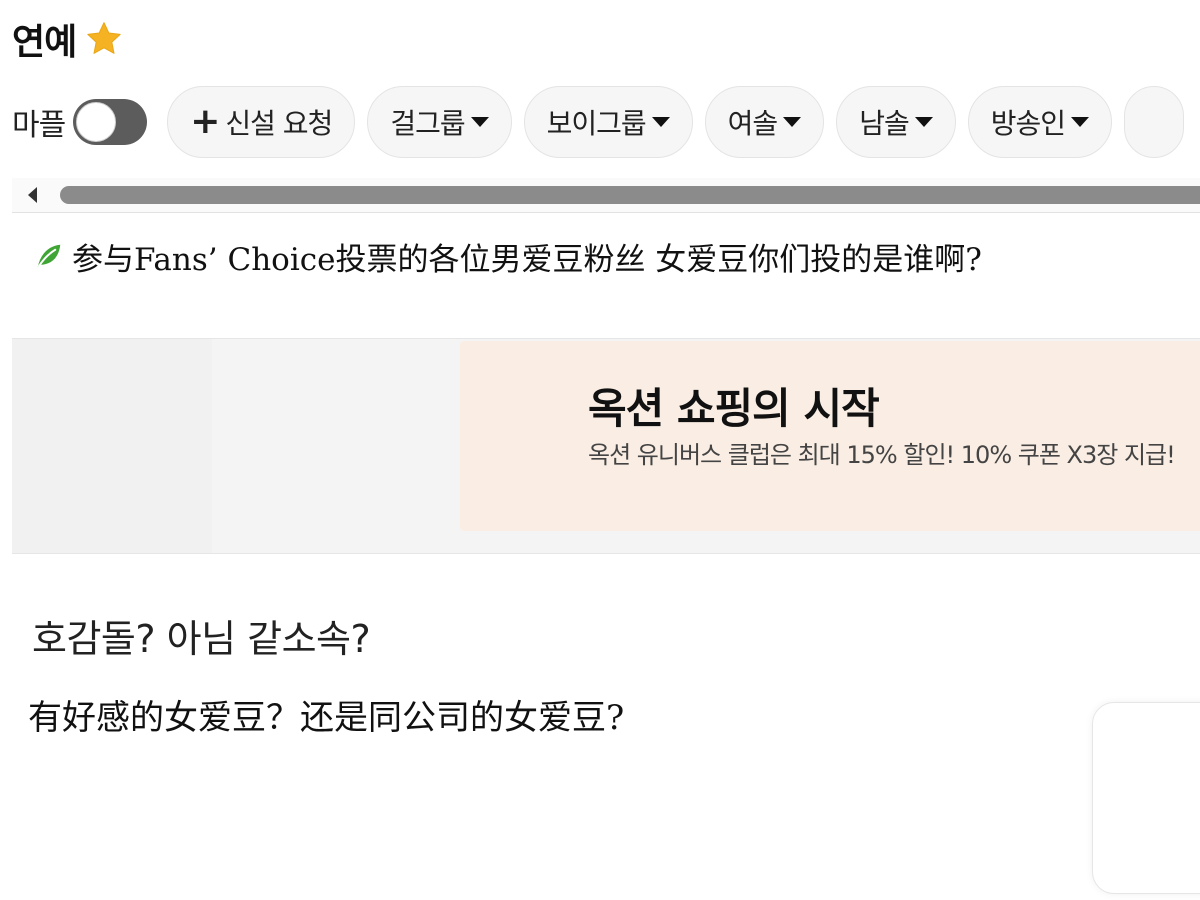 The height and width of the screenshot is (900, 1200). Describe the element at coordinates (630, 195) in the screenshot. I see `scrollbar-thumb` at that location.